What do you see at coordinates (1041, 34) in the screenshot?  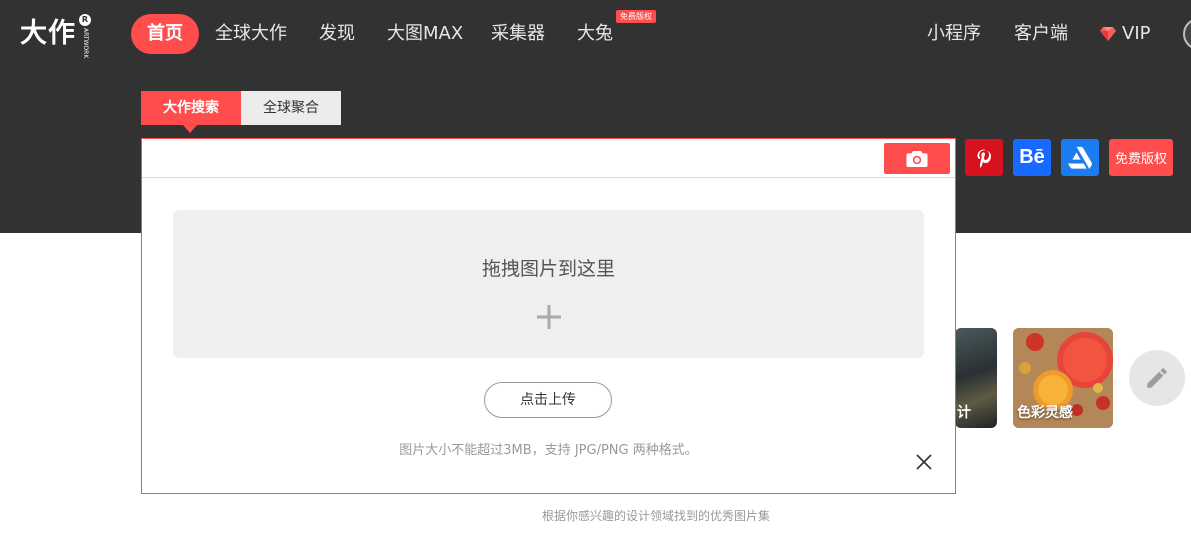 I see `nav-client: 客户端` at bounding box center [1041, 34].